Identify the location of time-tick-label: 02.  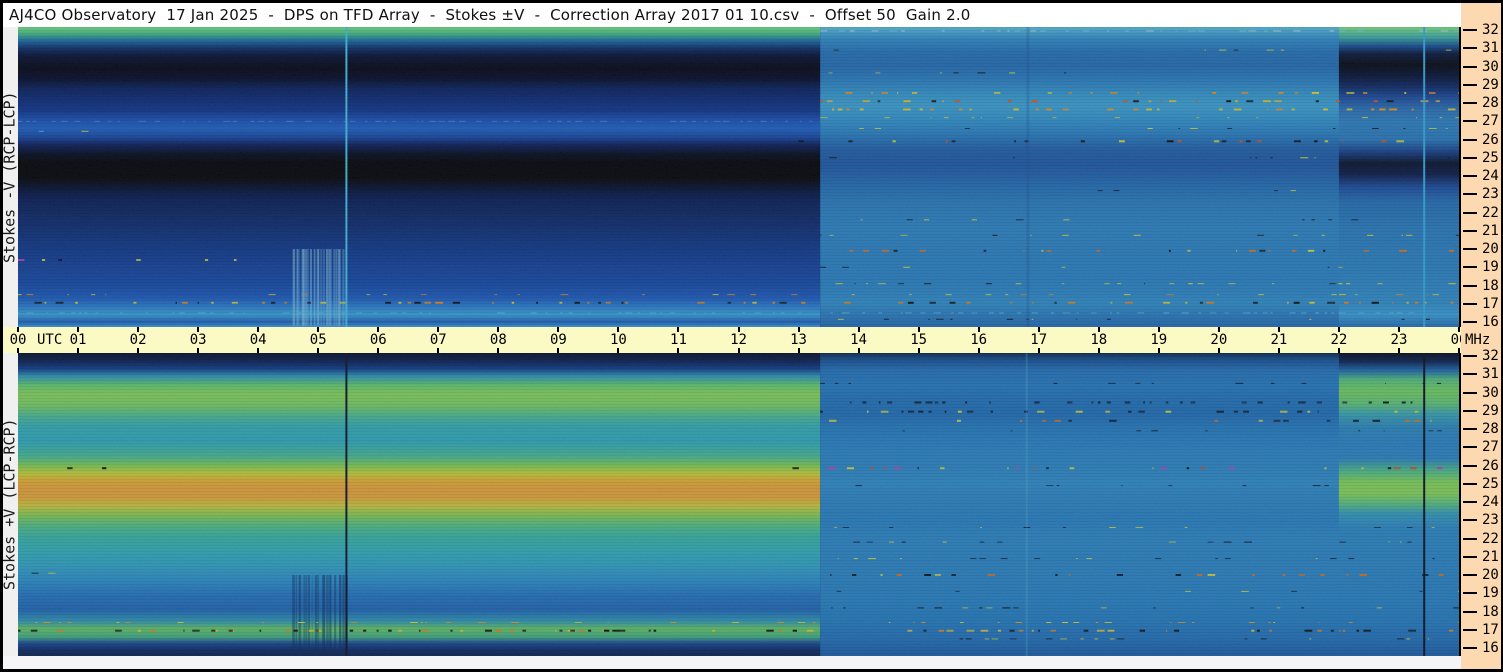
(138, 340).